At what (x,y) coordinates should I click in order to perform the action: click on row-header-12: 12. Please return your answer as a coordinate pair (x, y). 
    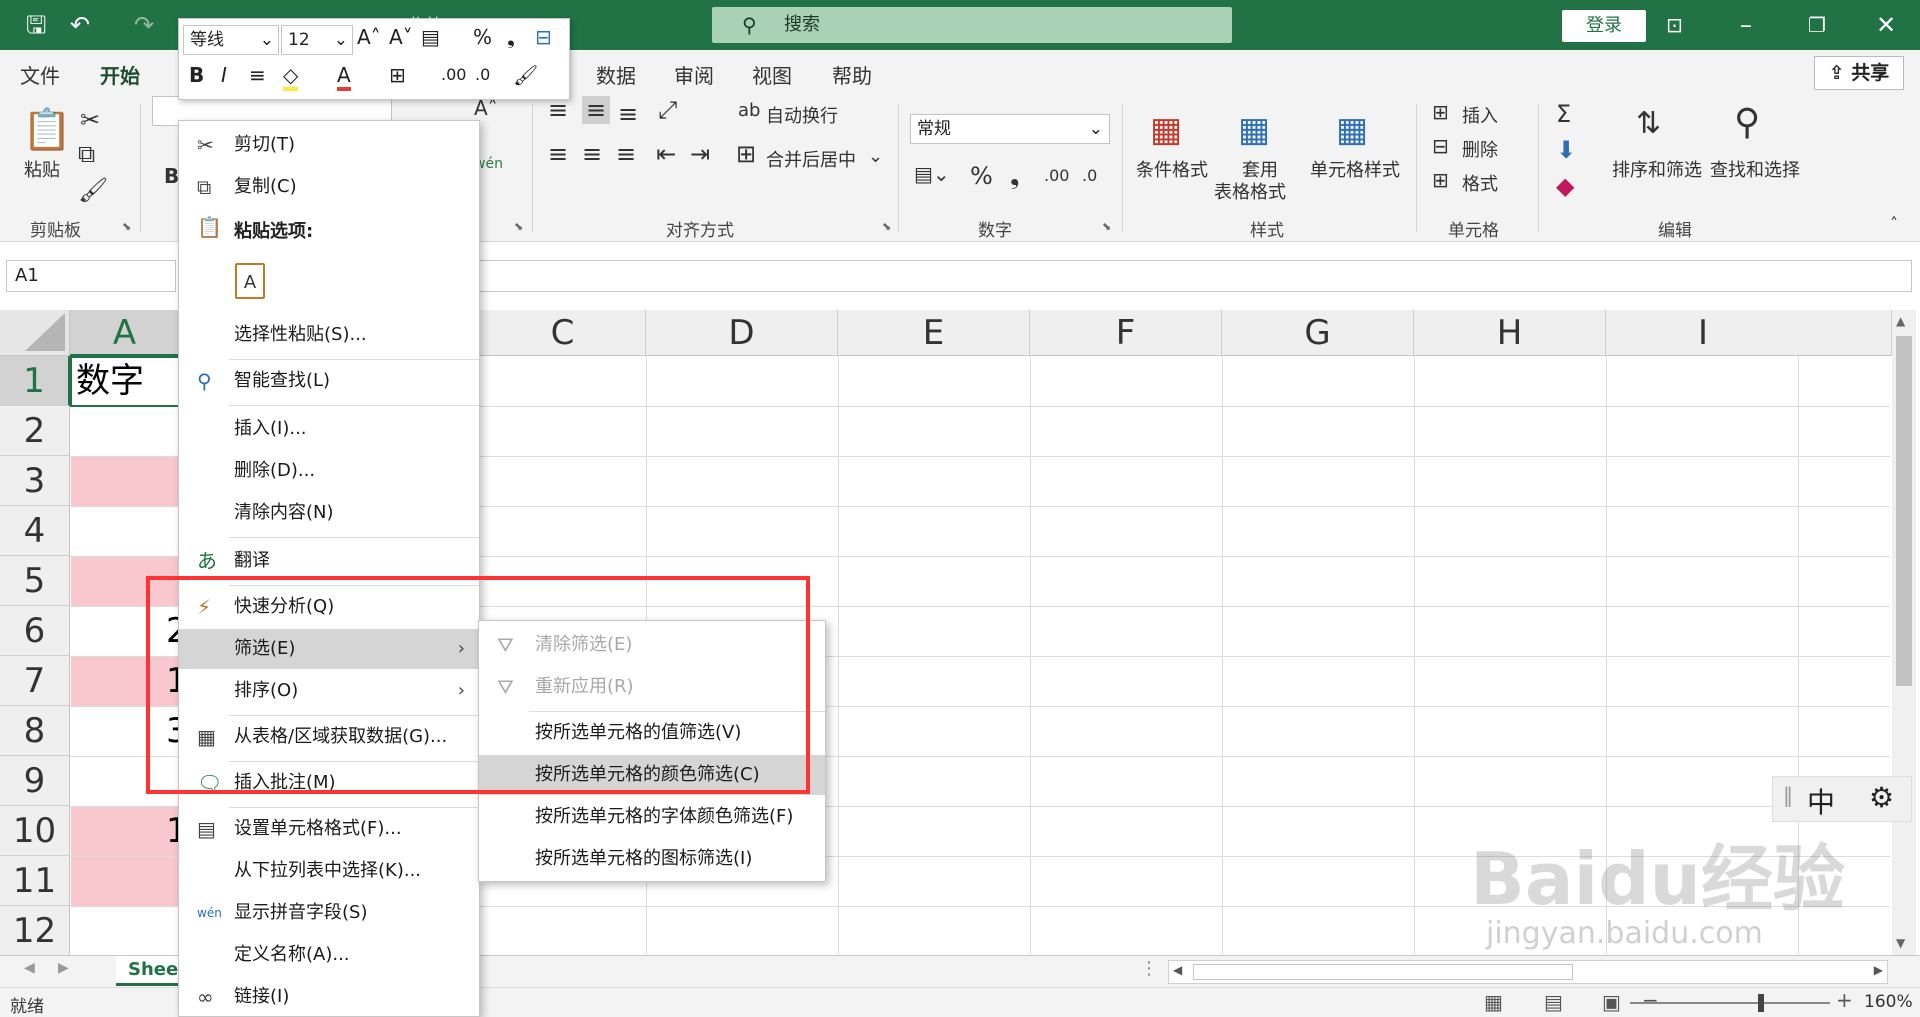
    Looking at the image, I should click on (35, 930).